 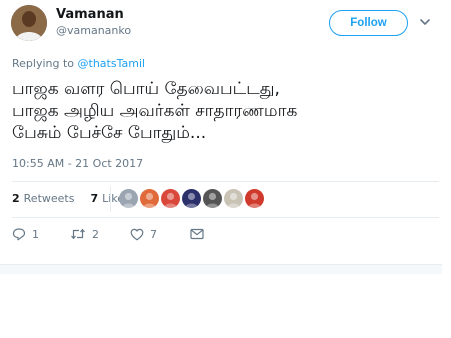 I want to click on retweet-button: 2, so click(x=100, y=234).